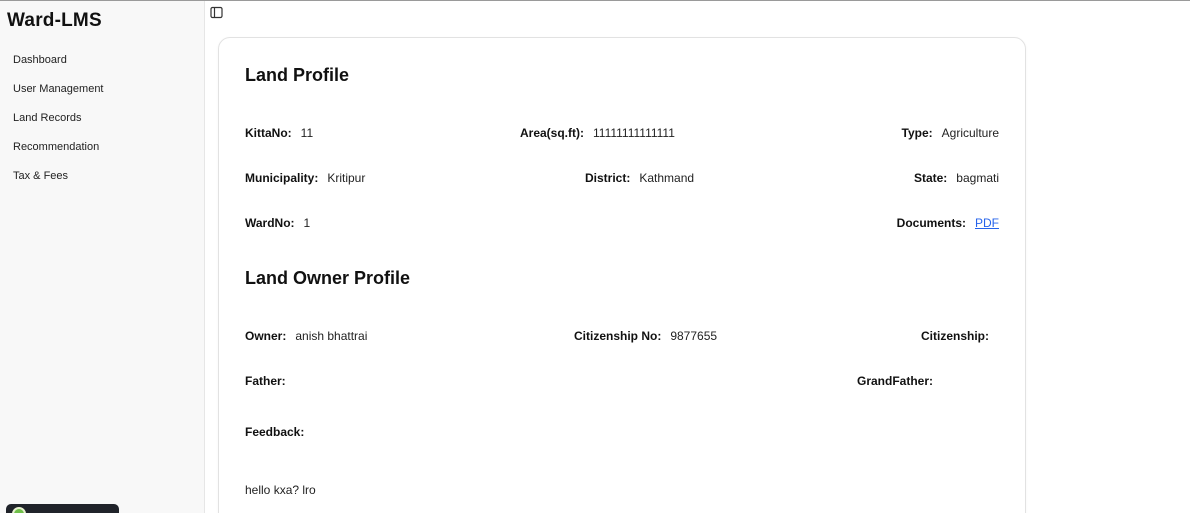 Image resolution: width=1190 pixels, height=513 pixels. What do you see at coordinates (62, 508) in the screenshot?
I see `devtools-badge` at bounding box center [62, 508].